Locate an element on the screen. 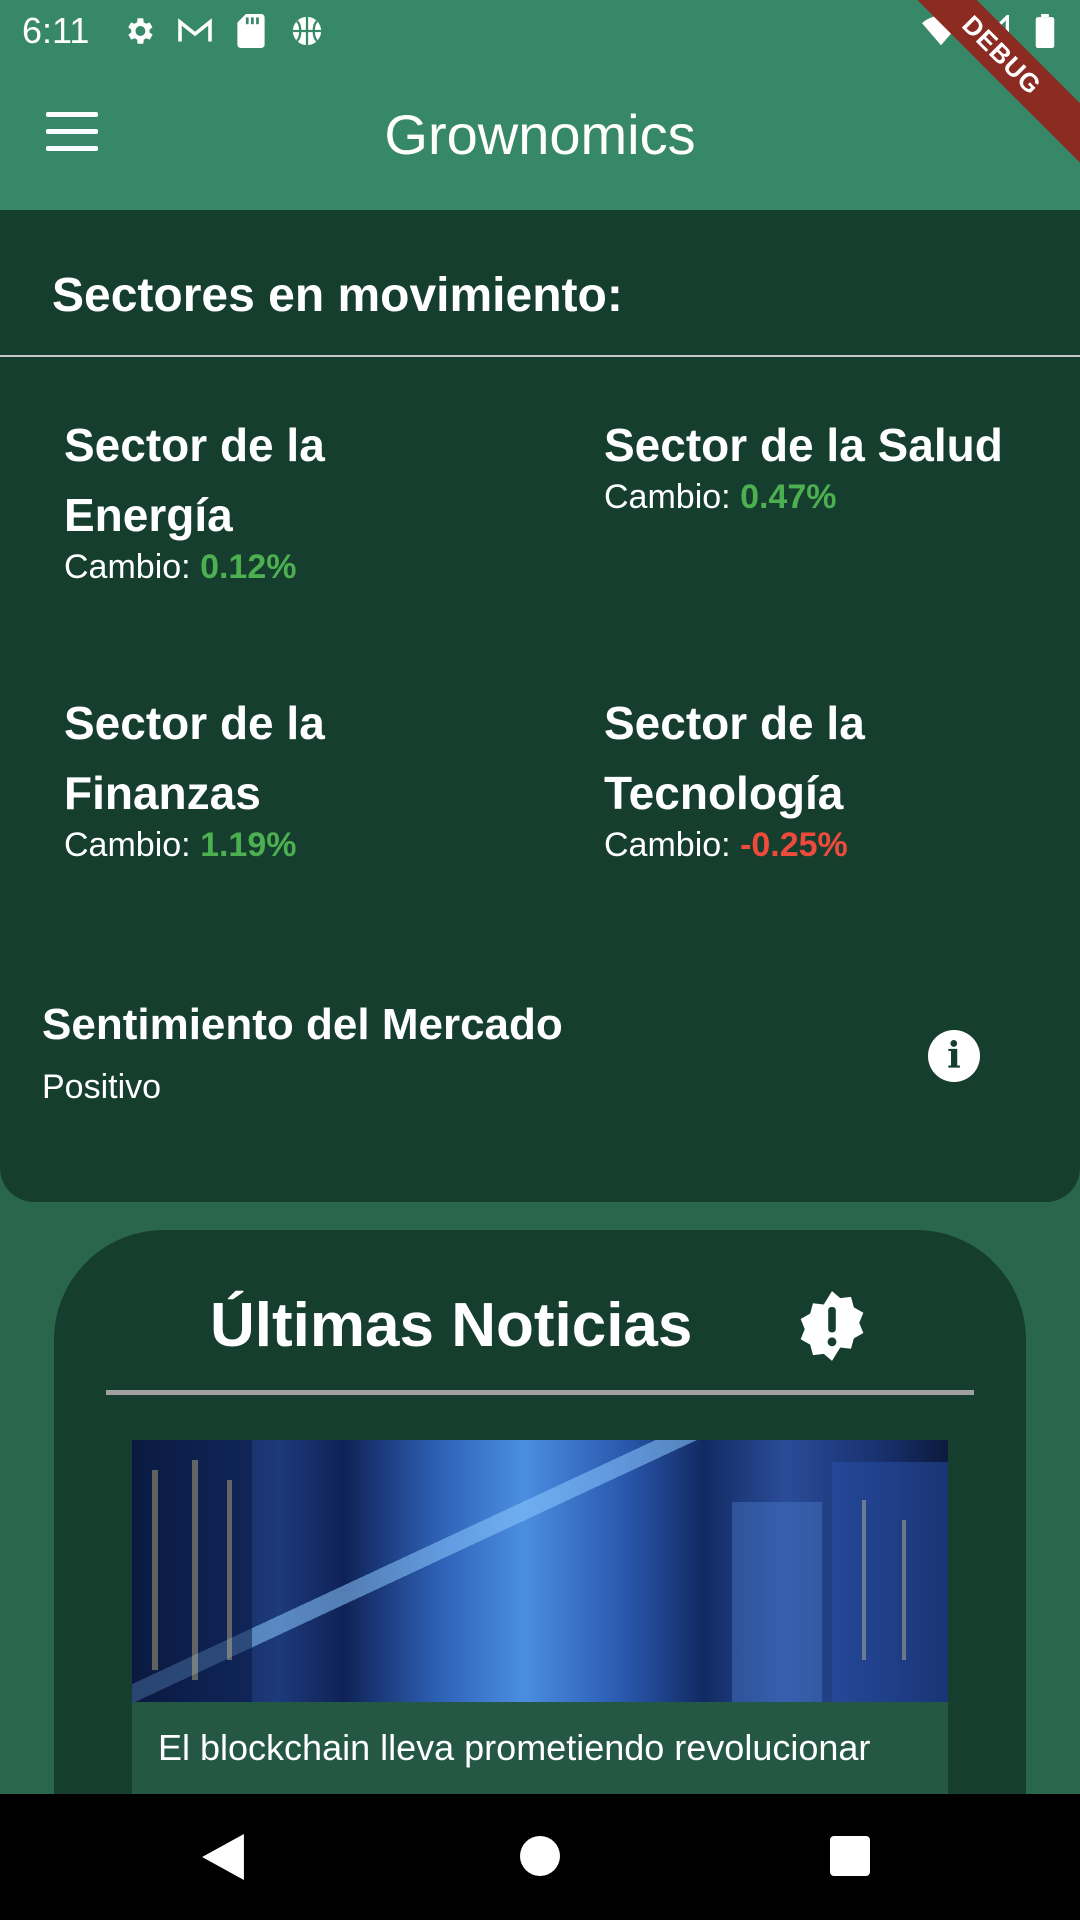  divider is located at coordinates (540, 356).